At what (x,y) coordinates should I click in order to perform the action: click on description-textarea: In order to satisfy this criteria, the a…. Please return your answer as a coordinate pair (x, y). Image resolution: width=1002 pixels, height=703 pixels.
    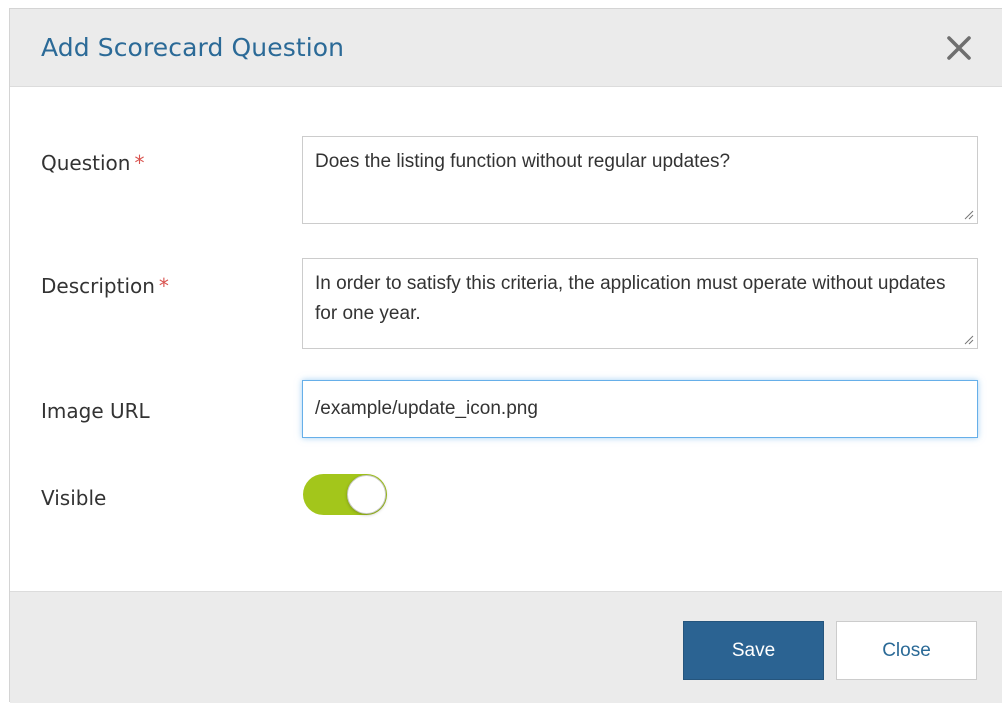
    Looking at the image, I should click on (640, 303).